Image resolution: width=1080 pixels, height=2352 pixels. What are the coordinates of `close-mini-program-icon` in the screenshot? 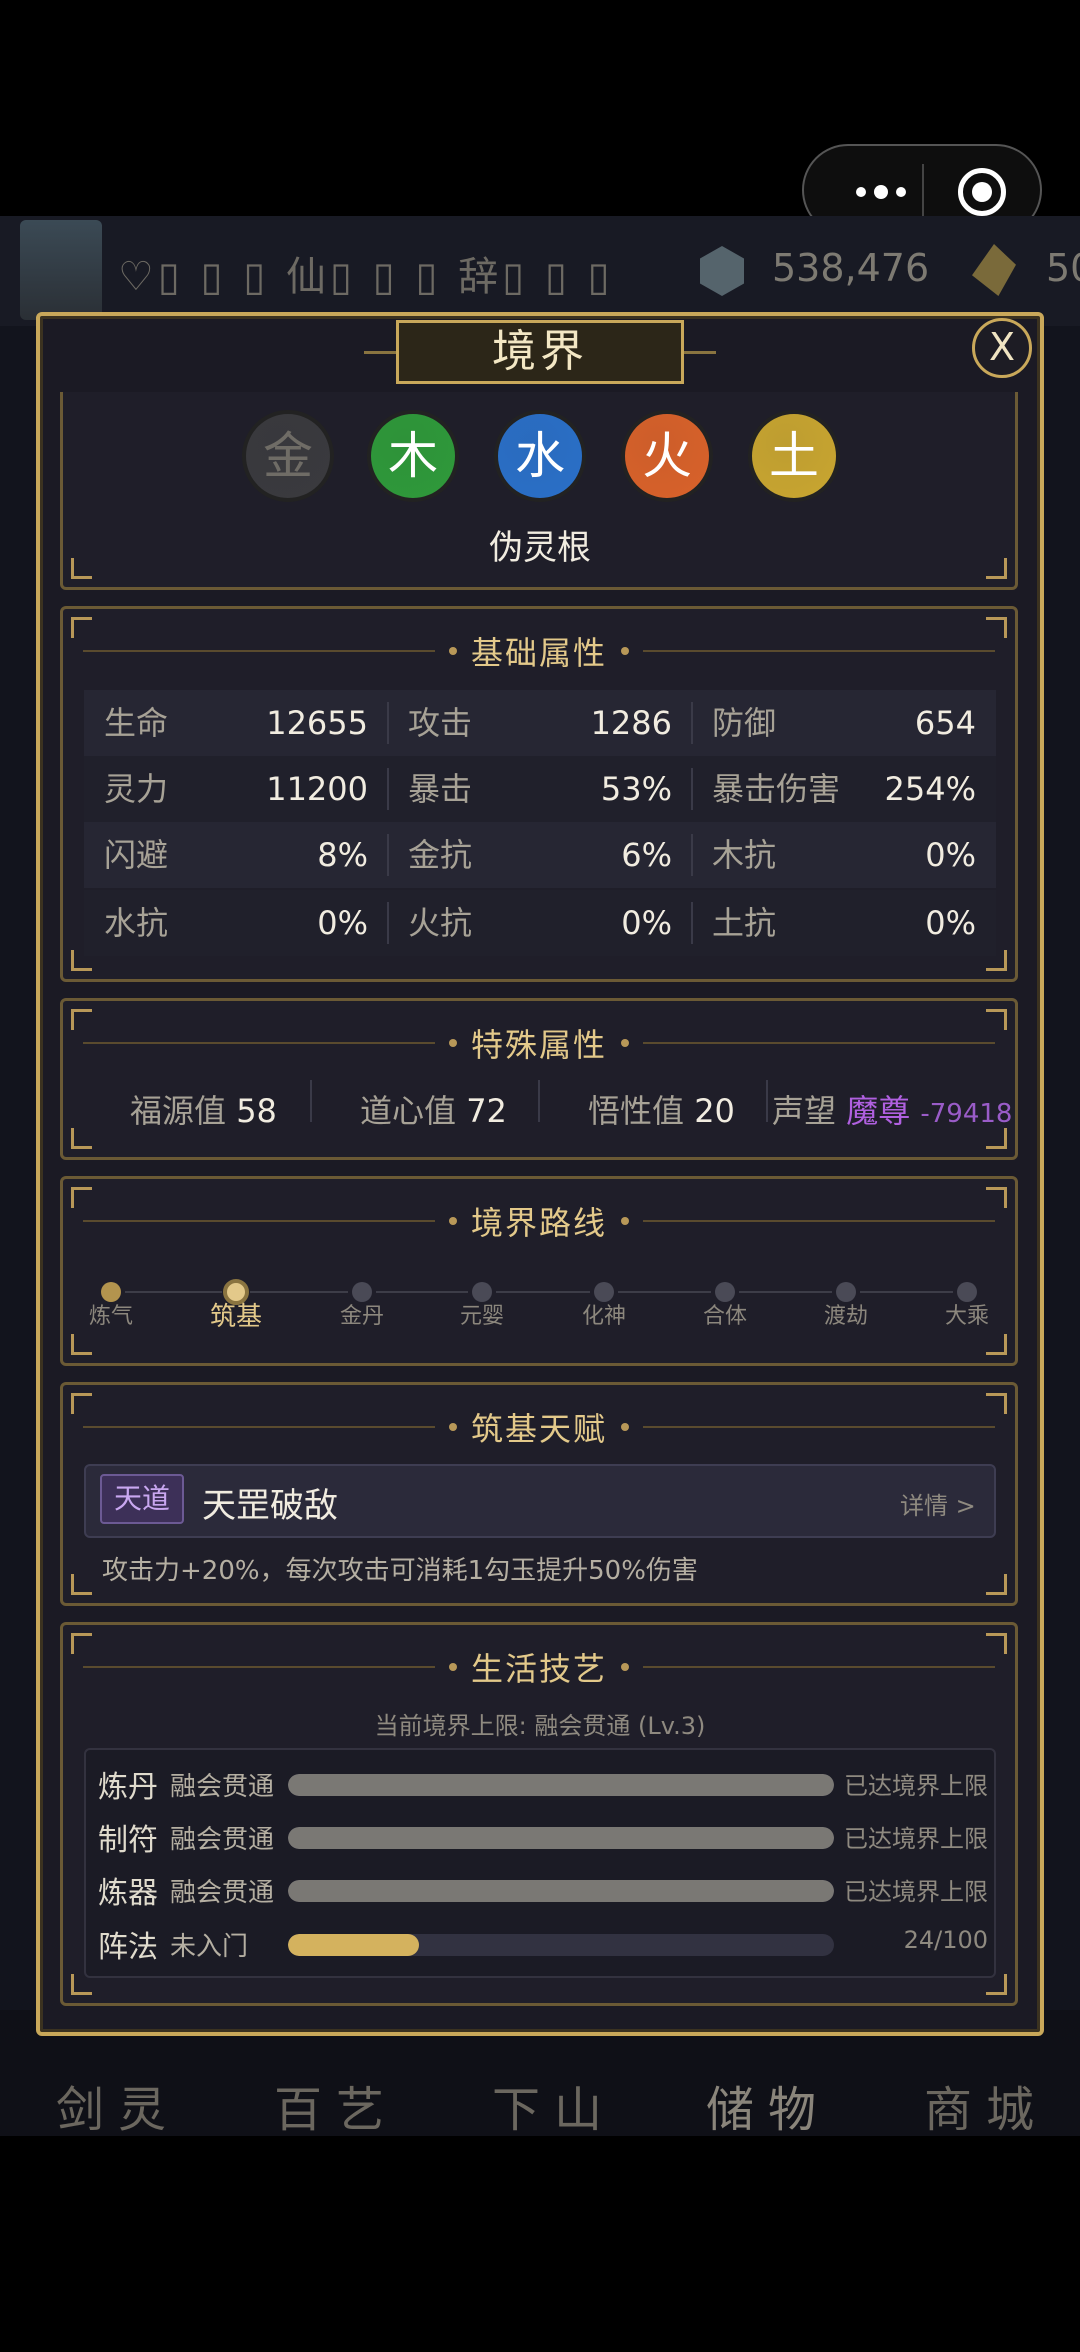 It's located at (982, 192).